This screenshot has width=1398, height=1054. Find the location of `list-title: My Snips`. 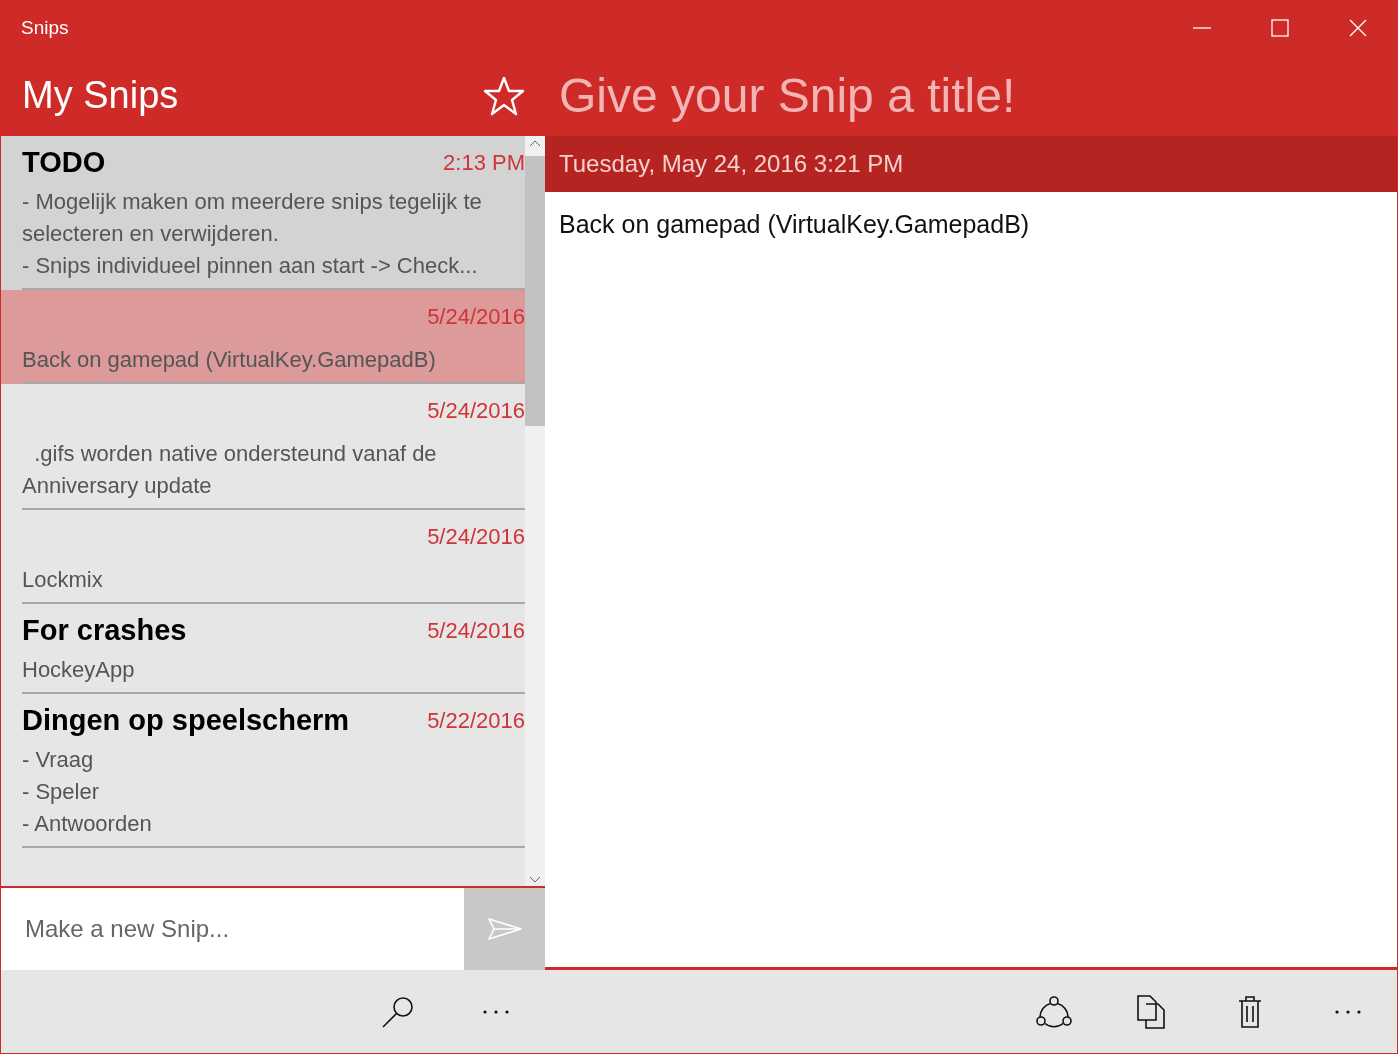

list-title: My Snips is located at coordinates (101, 95).